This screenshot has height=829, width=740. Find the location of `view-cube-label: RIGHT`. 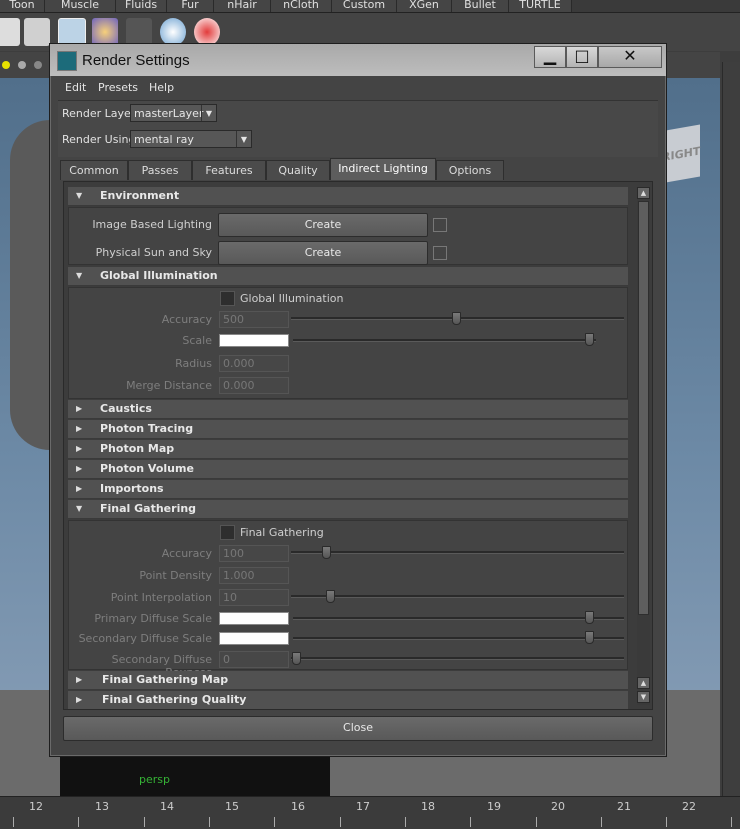

view-cube-label: RIGHT is located at coordinates (681, 154).